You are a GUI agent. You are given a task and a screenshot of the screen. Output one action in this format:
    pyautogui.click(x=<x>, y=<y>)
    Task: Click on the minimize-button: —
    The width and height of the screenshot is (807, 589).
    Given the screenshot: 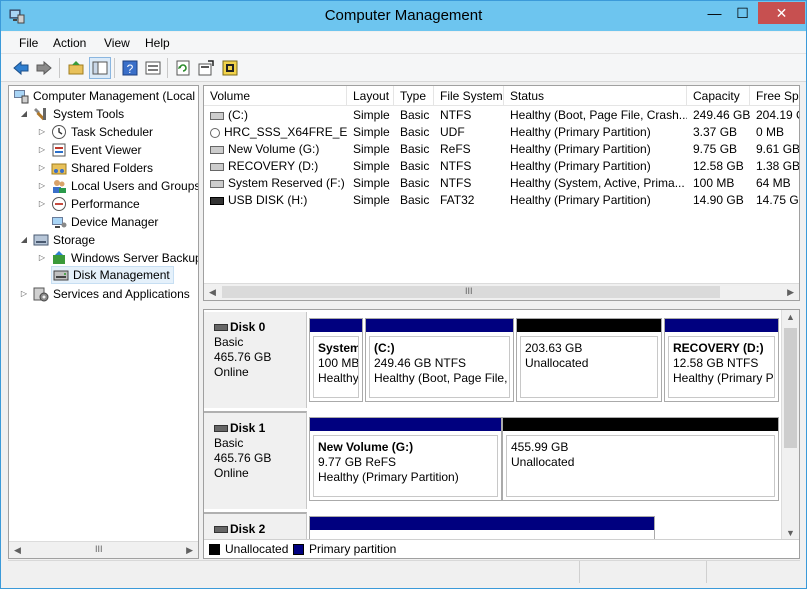 What is the action you would take?
    pyautogui.click(x=714, y=13)
    